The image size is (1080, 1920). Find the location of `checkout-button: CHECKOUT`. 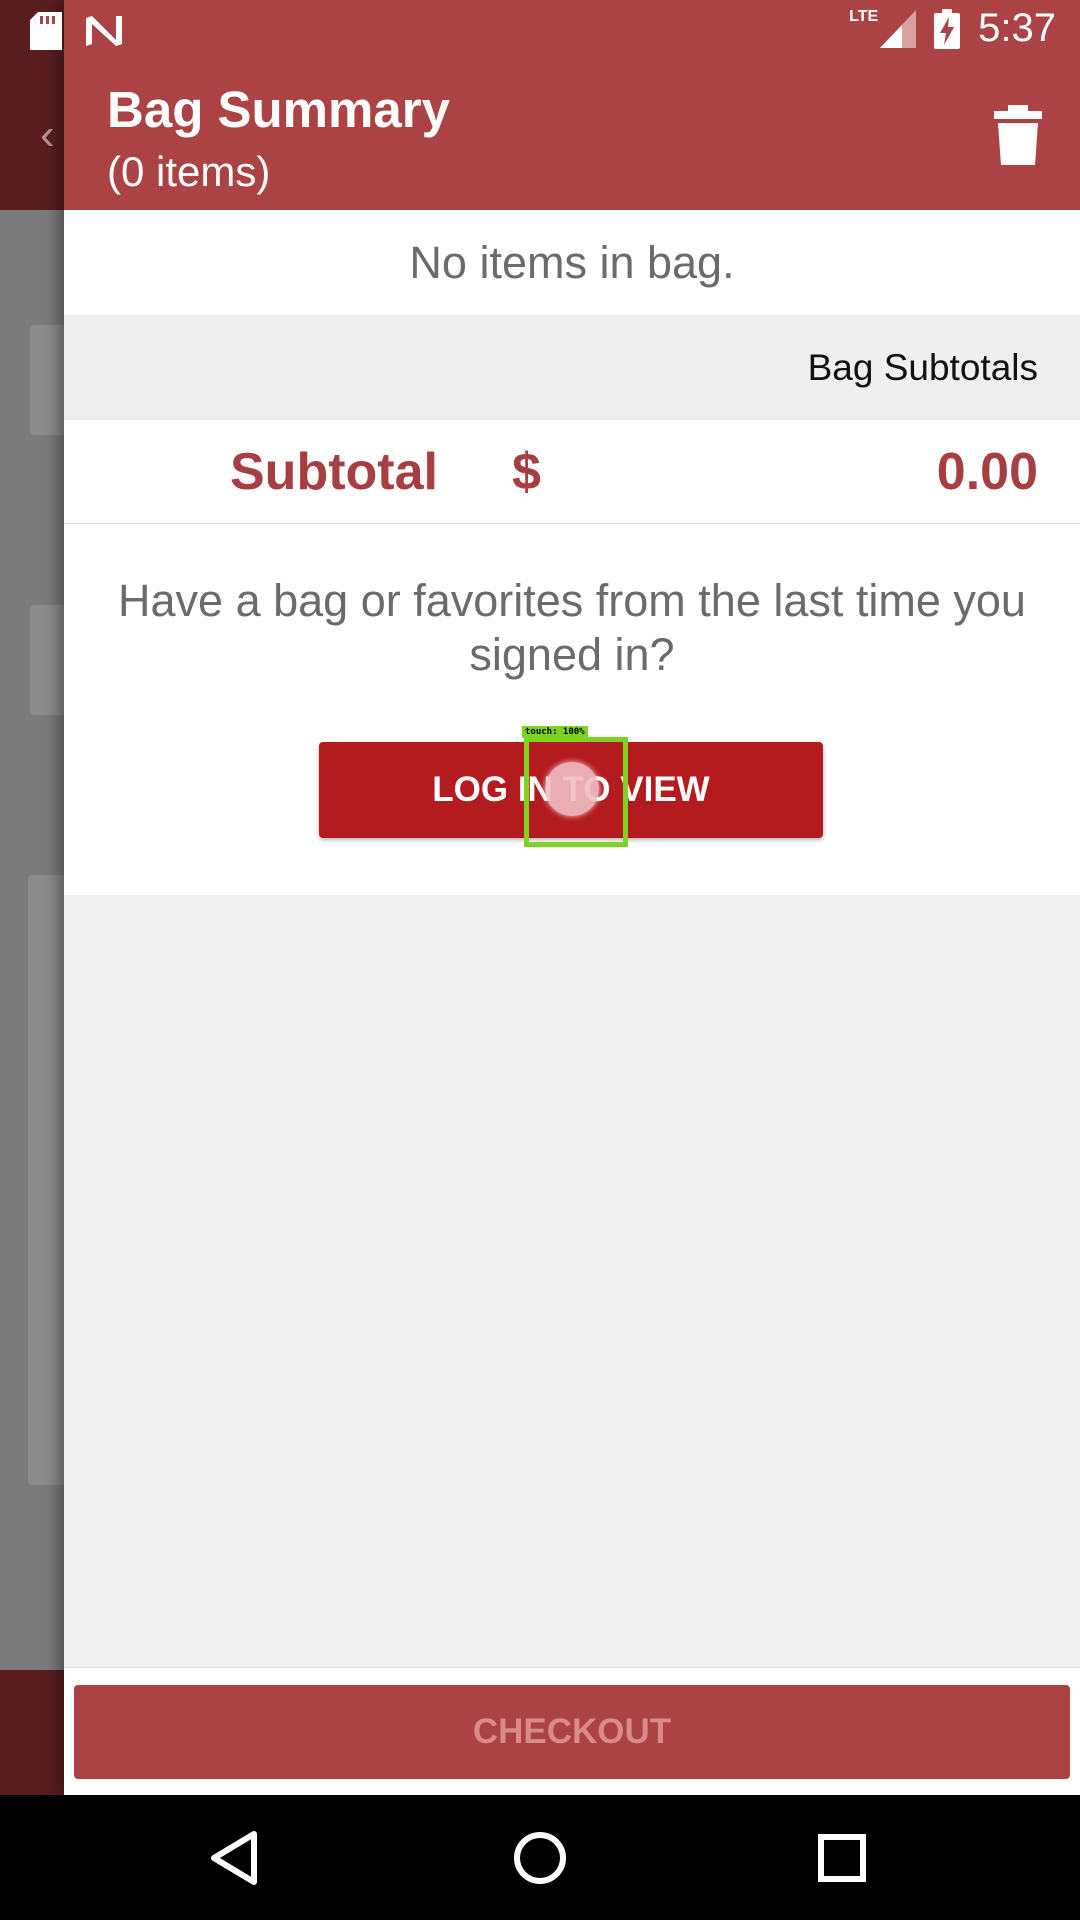

checkout-button: CHECKOUT is located at coordinates (572, 1732).